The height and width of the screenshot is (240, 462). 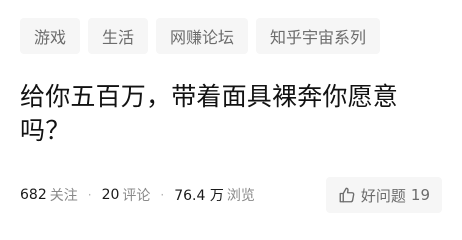 I want to click on comments-label: 评论, so click(x=136, y=195).